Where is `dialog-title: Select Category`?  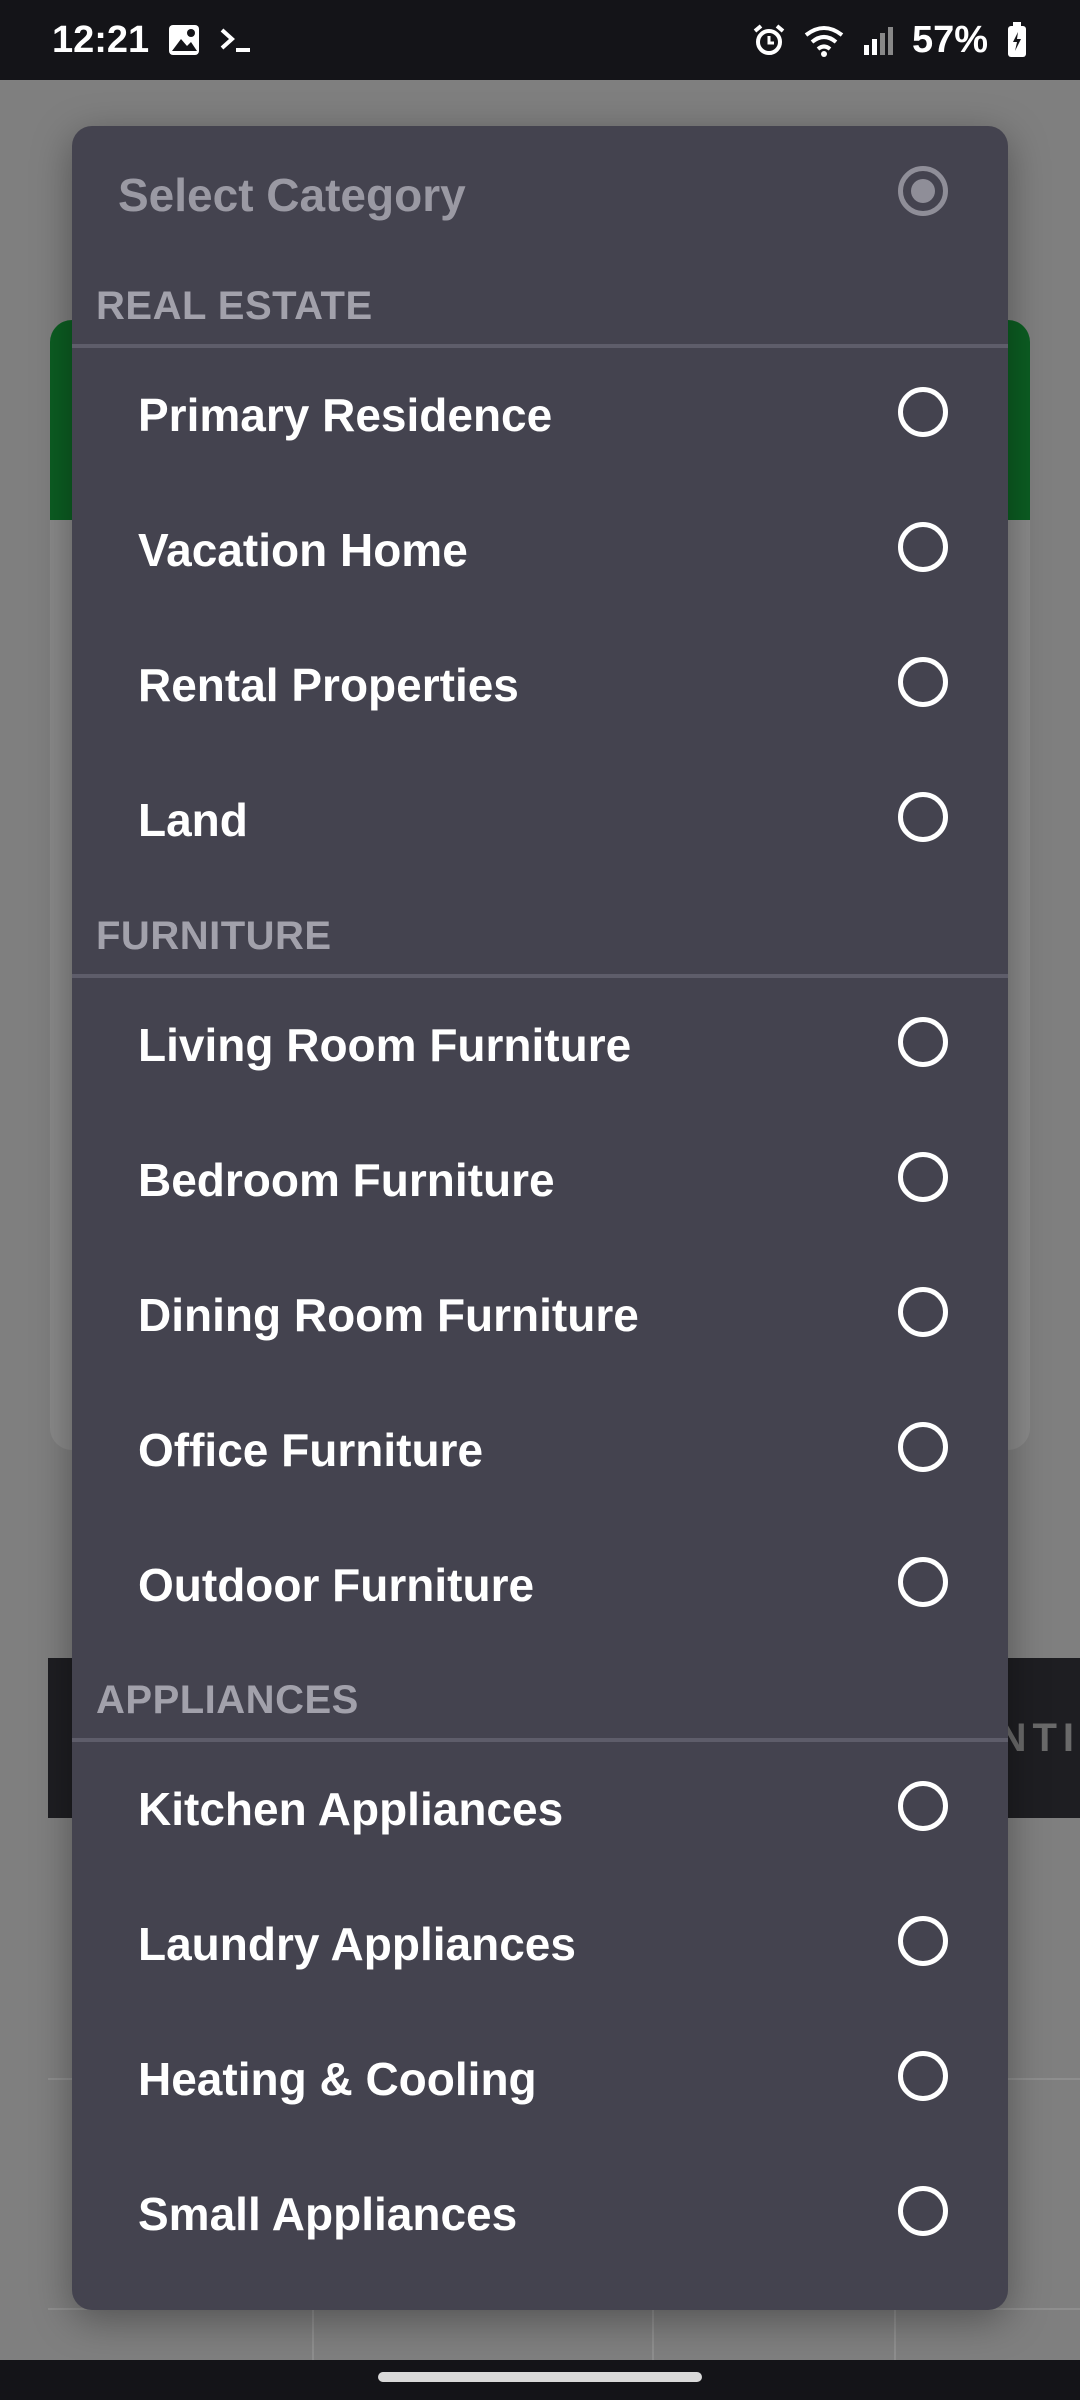
dialog-title: Select Category is located at coordinates (292, 195).